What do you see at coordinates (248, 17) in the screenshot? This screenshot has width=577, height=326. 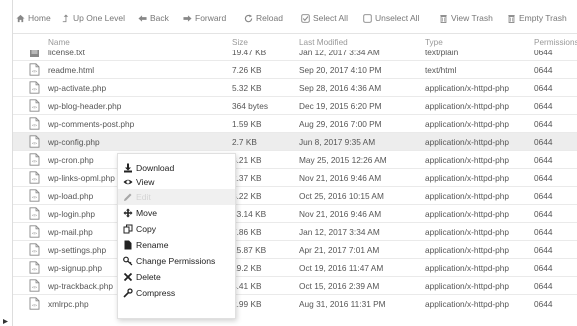 I see `reload-icon` at bounding box center [248, 17].